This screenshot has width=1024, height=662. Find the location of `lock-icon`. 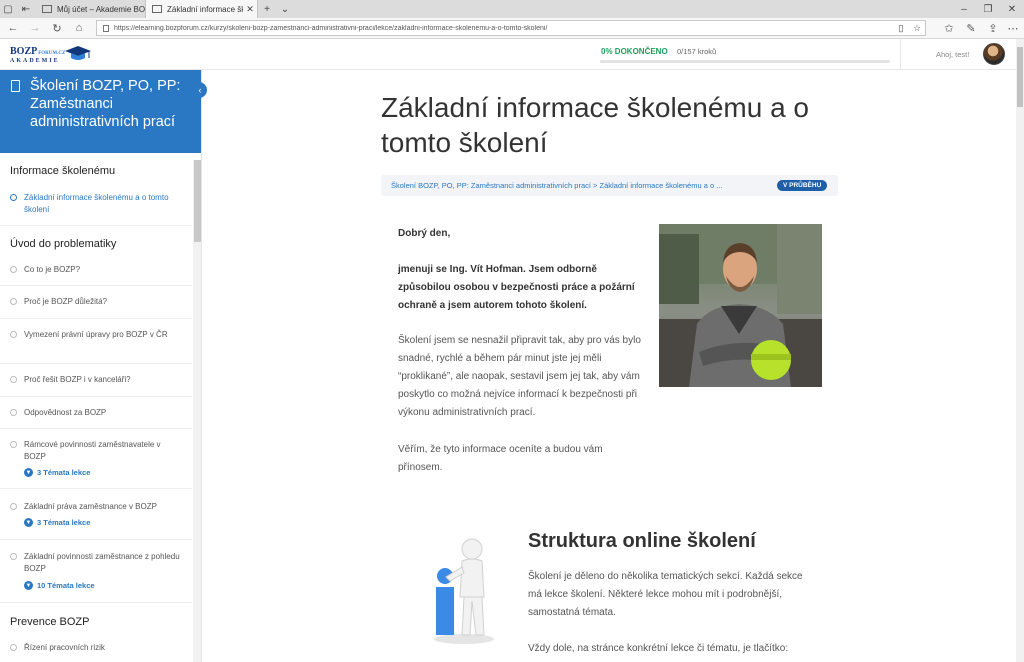

lock-icon is located at coordinates (106, 28).